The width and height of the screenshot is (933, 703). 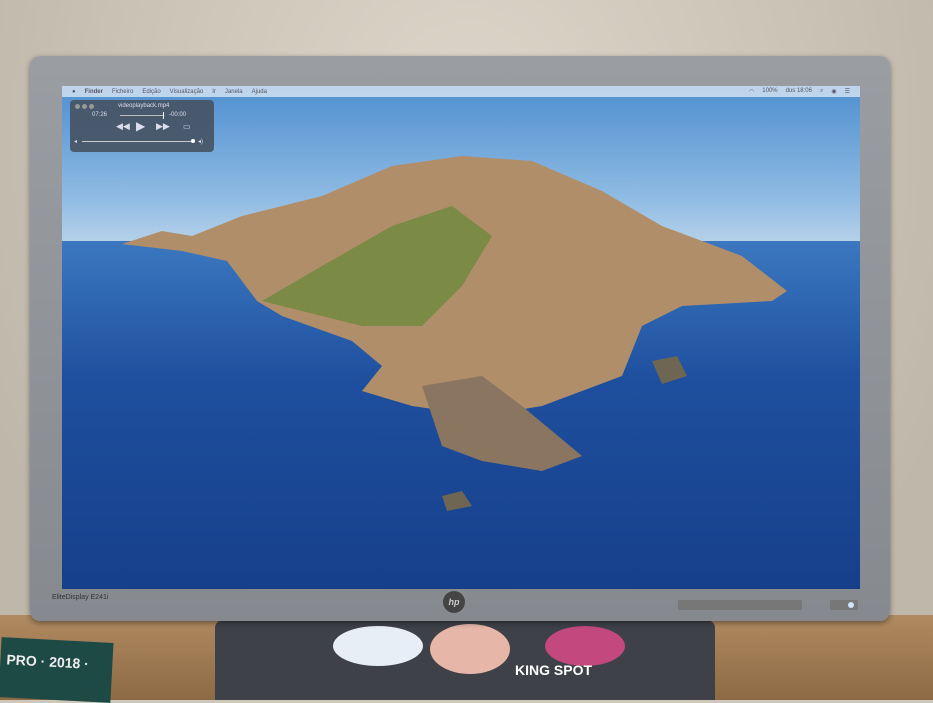 I want to click on sticker-king-spot: KING SPOT, so click(x=554, y=670).